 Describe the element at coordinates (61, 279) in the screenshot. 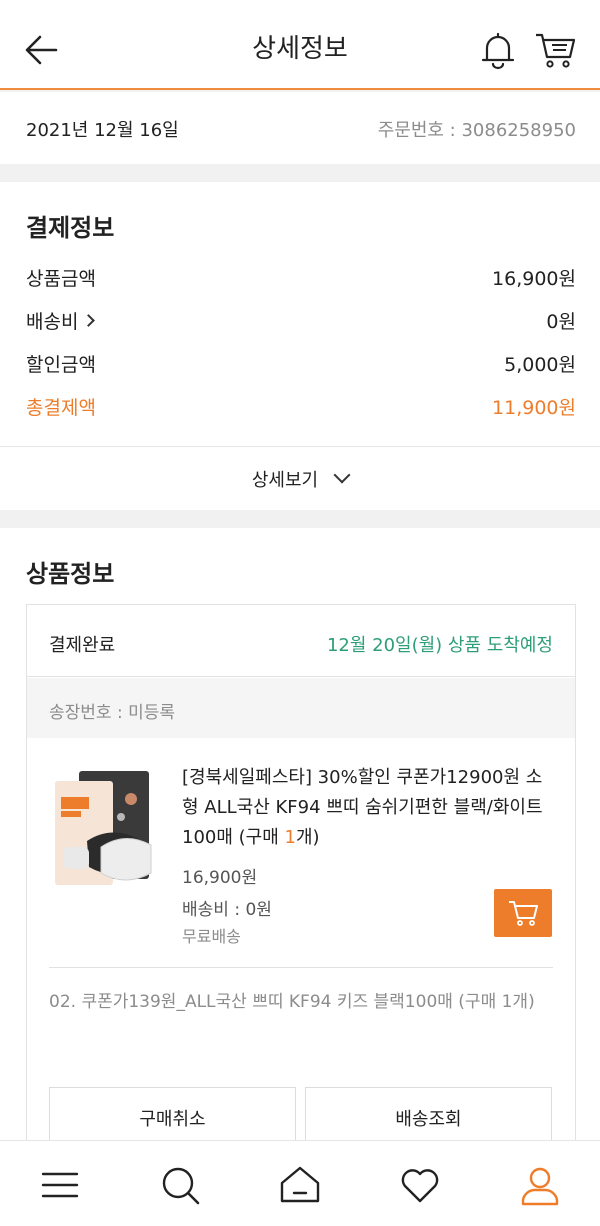

I see `pay-label: 상품금액` at that location.